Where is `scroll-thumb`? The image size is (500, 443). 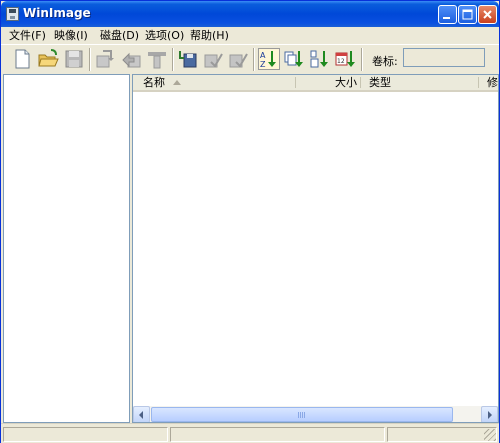
scroll-thumb is located at coordinates (302, 414).